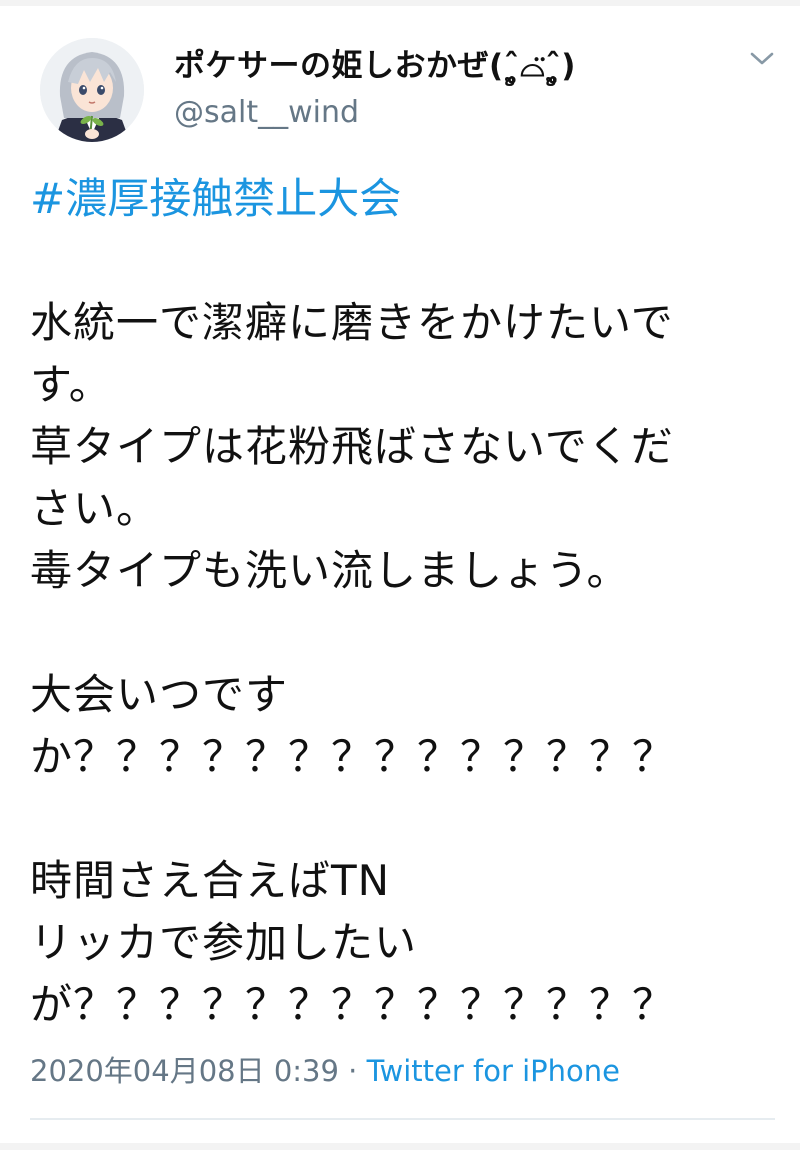 Image resolution: width=800 pixels, height=1150 pixels. I want to click on tweet-source-link: Twitter for iPhone, so click(493, 1071).